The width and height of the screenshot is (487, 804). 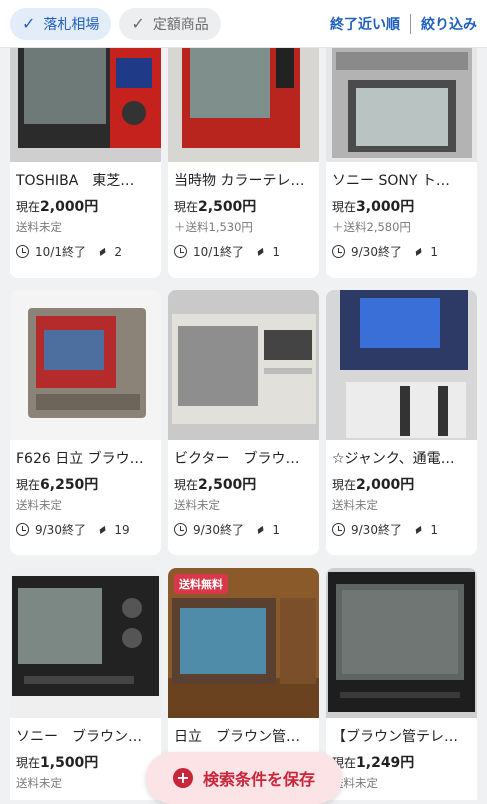 I want to click on chip-market-price: ✓ 落札相場, so click(x=61, y=23).